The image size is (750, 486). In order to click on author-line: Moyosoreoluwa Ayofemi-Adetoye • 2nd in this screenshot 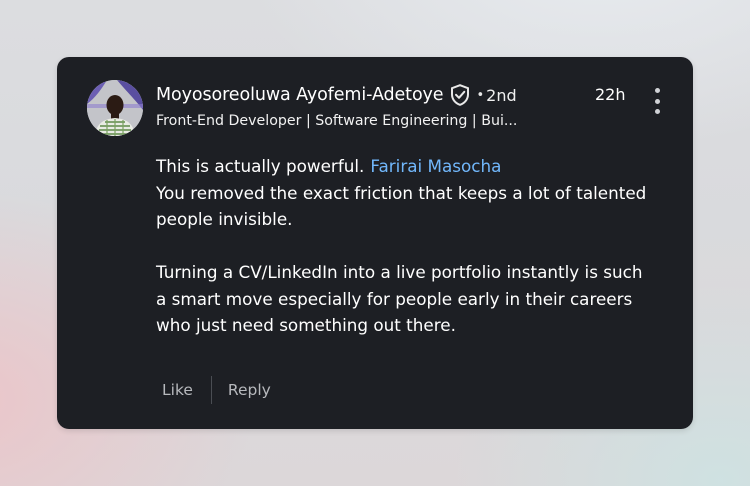, I will do `click(336, 95)`.